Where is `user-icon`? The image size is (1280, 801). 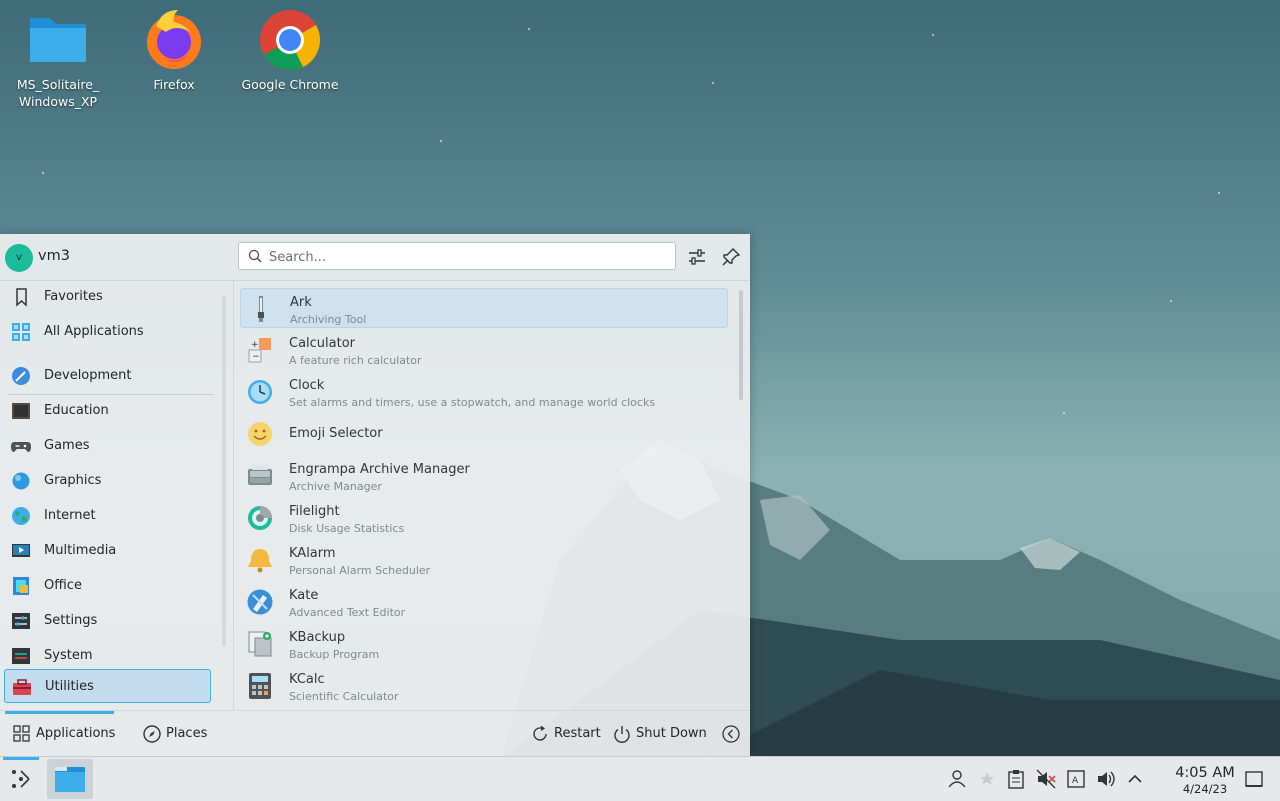 user-icon is located at coordinates (957, 779).